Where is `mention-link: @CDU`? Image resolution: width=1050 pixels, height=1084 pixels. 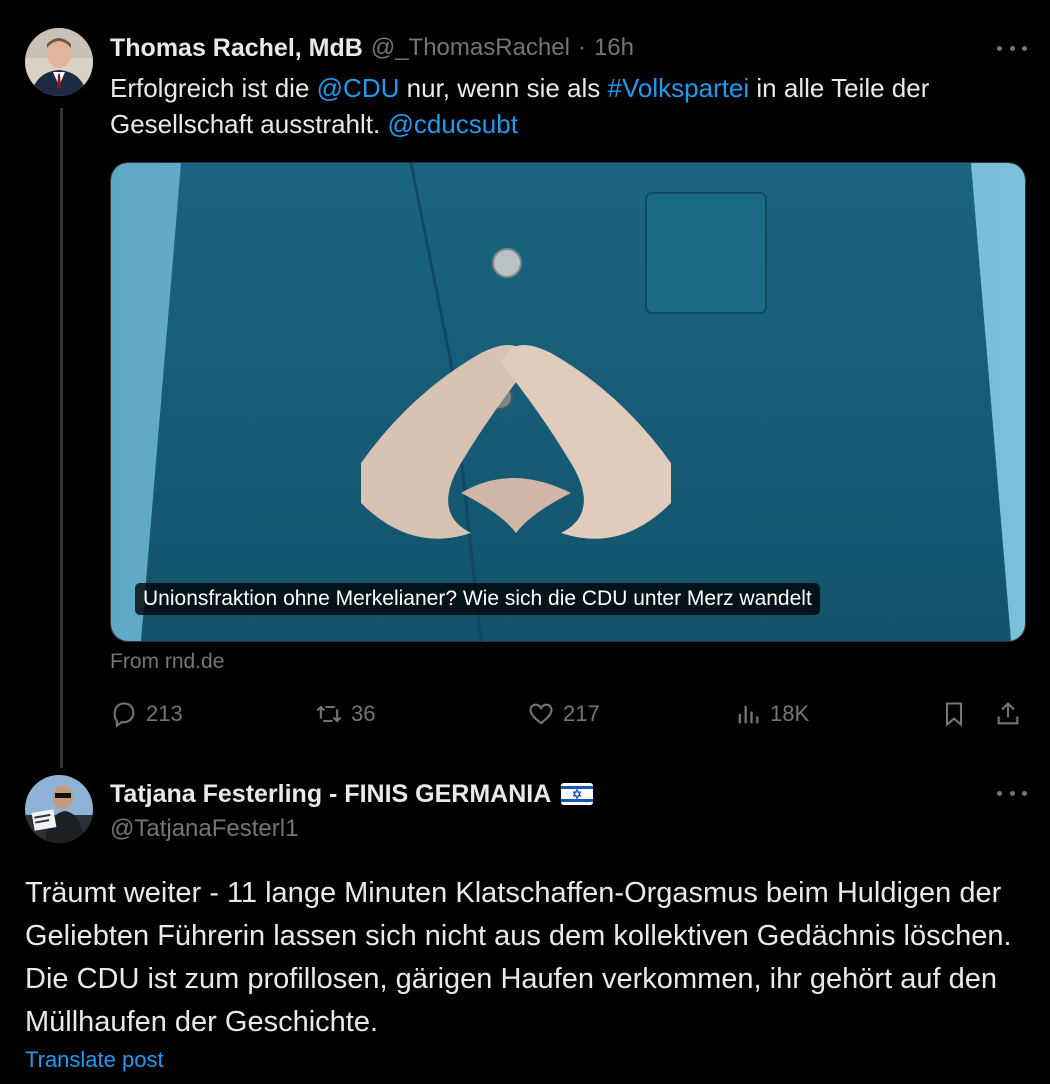
mention-link: @CDU is located at coordinates (358, 88).